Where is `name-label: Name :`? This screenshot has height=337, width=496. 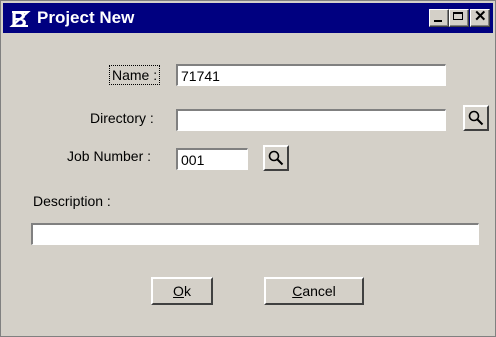 name-label: Name : is located at coordinates (135, 75).